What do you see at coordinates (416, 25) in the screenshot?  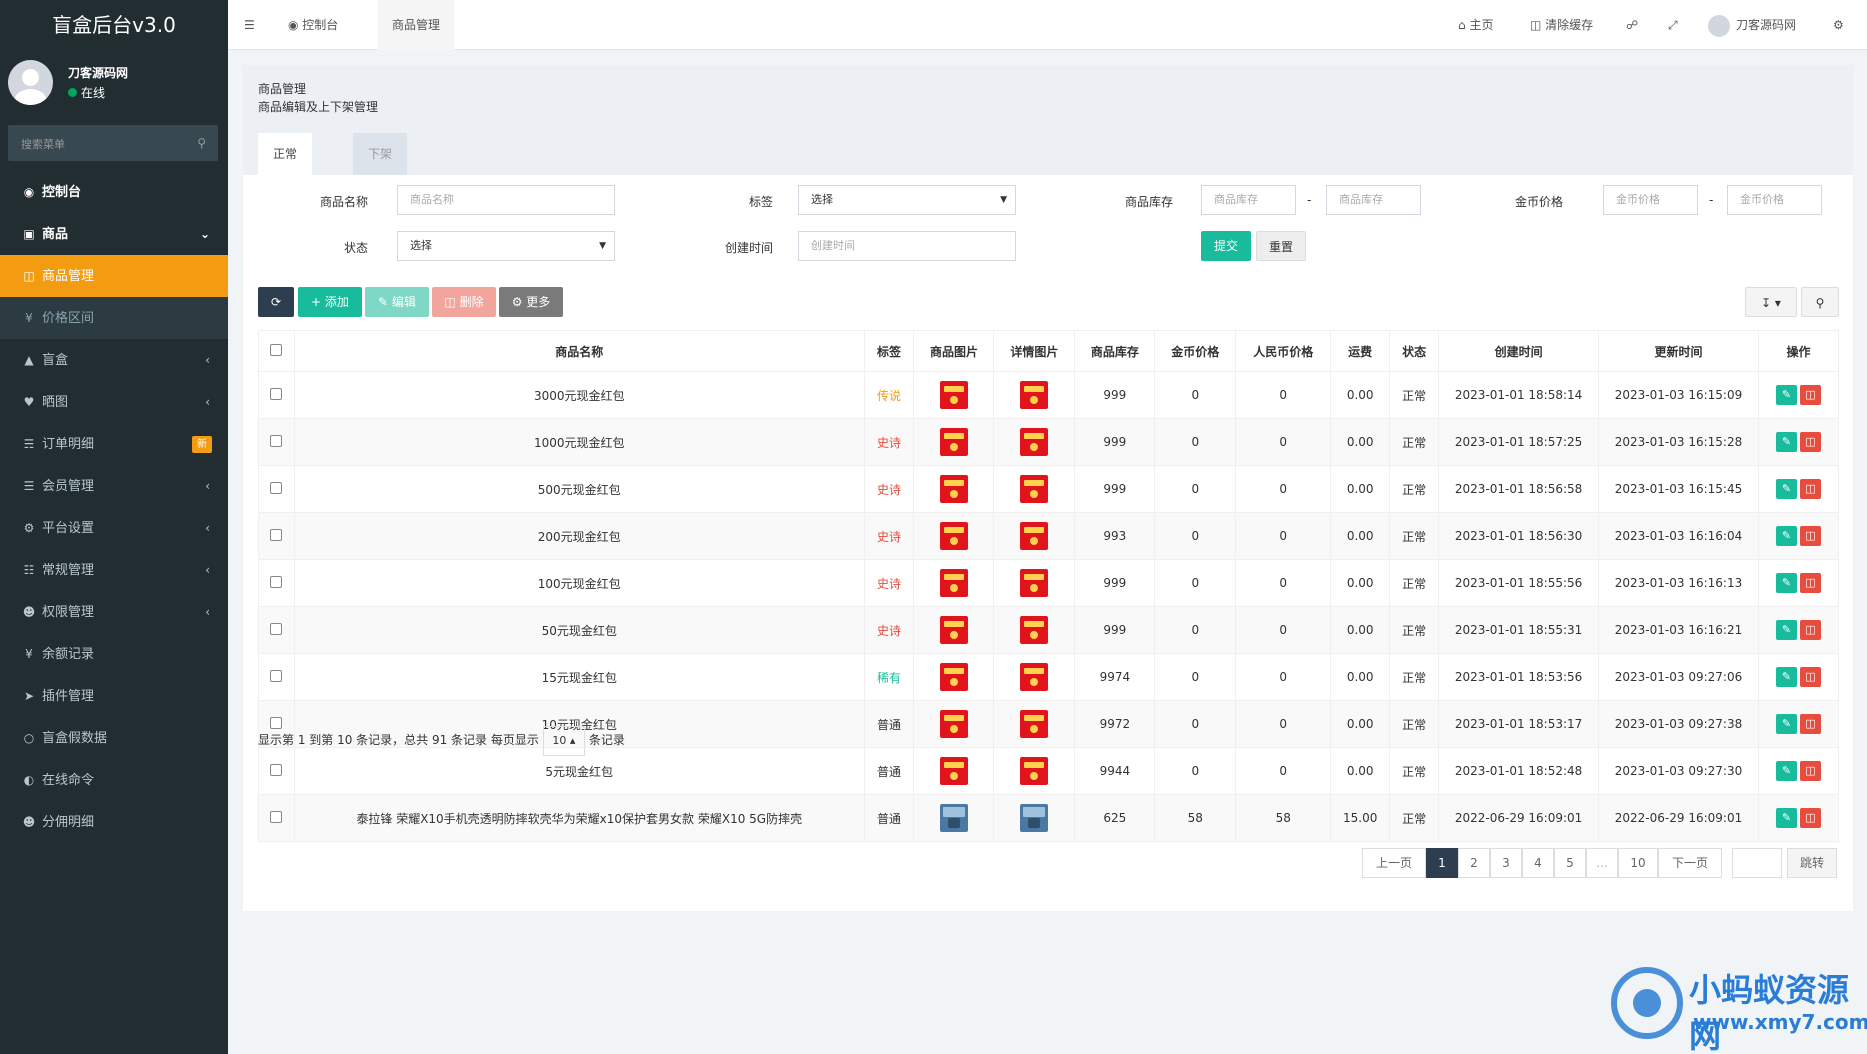 I see `tab-goods-manage: 商品管理` at bounding box center [416, 25].